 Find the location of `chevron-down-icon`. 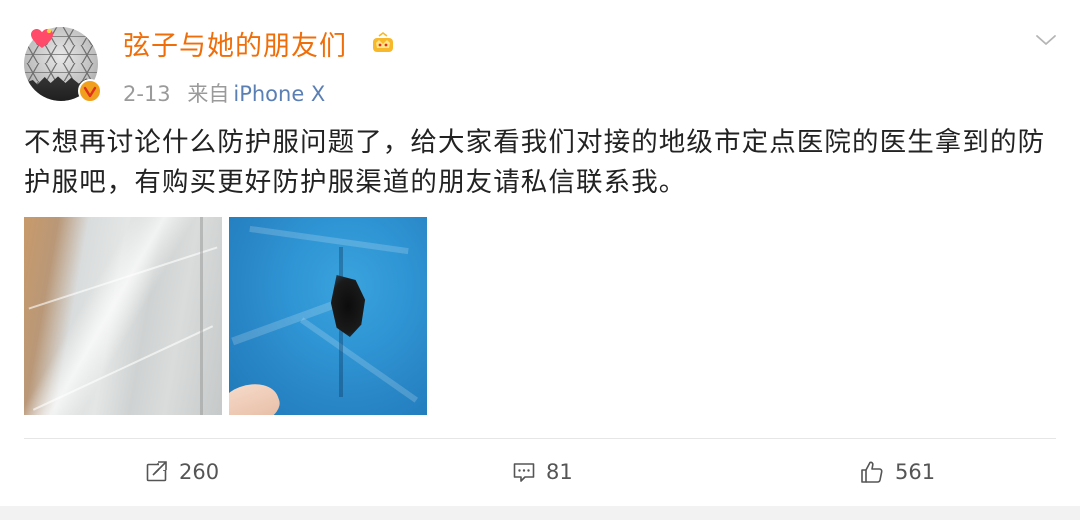

chevron-down-icon is located at coordinates (1046, 40).